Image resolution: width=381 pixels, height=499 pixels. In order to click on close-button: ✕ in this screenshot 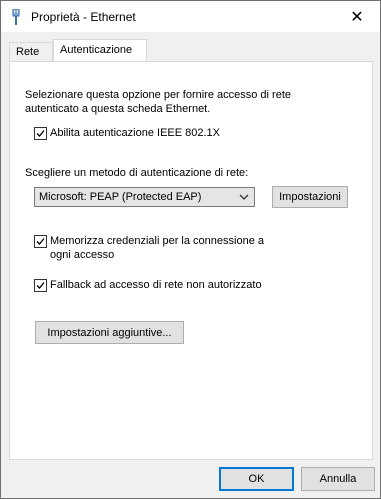, I will do `click(357, 16)`.